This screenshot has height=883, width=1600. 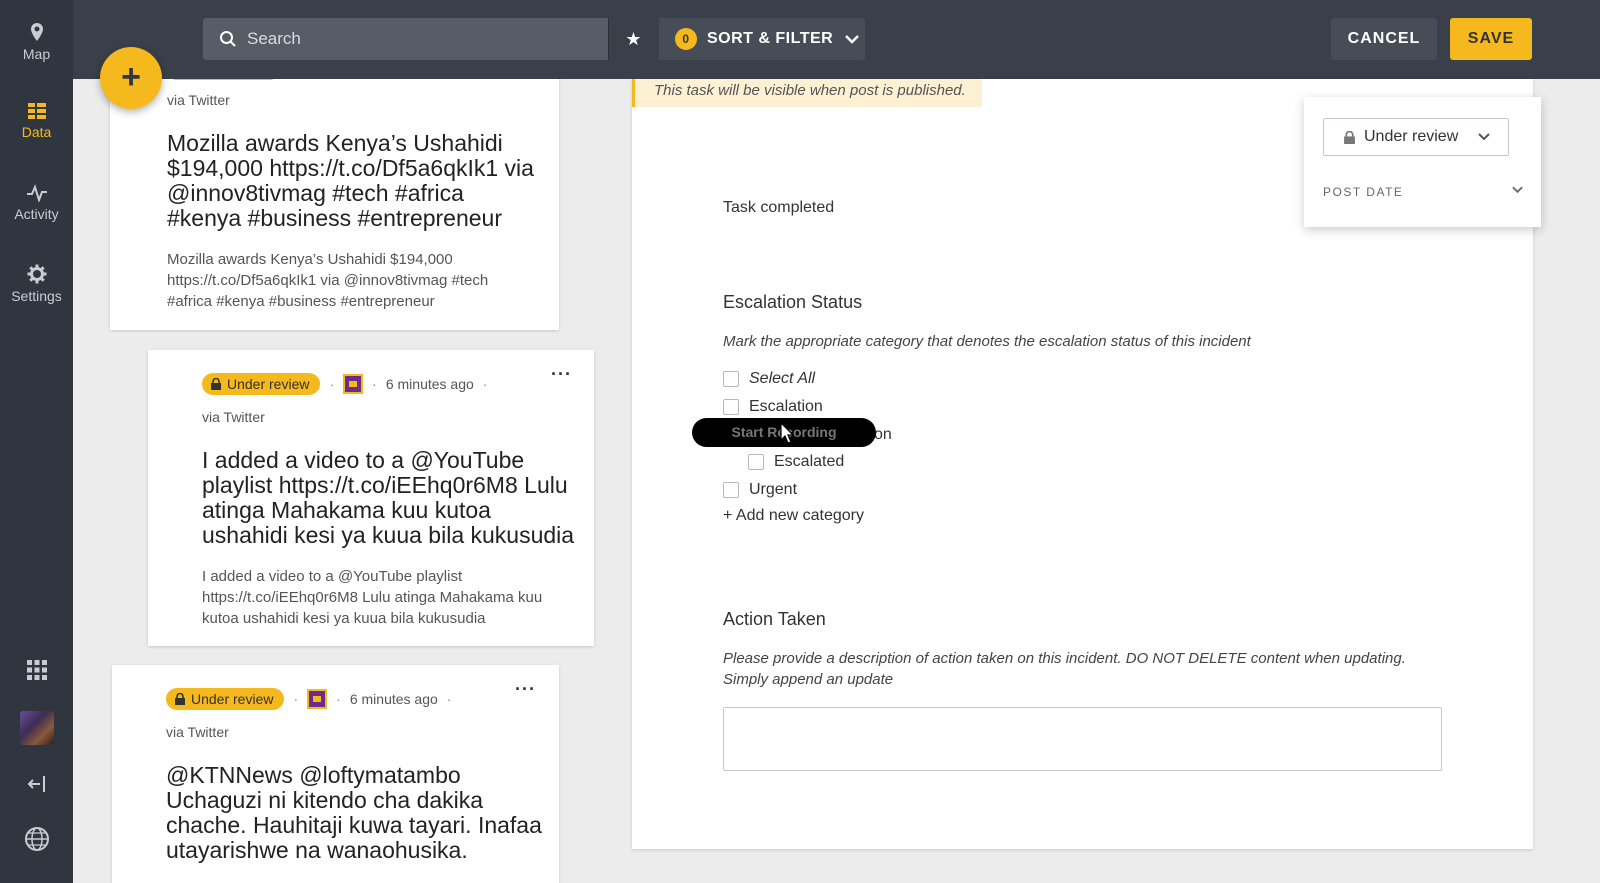 I want to click on checkbox-label: Escalation, so click(x=786, y=406).